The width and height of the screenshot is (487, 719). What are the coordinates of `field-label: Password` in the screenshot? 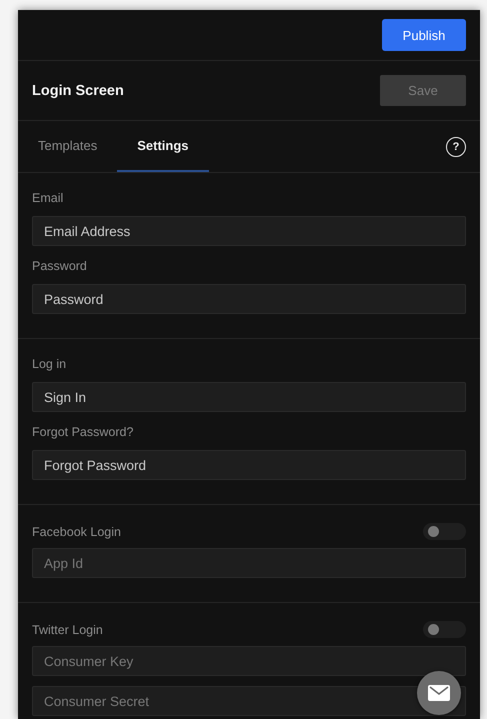 It's located at (60, 266).